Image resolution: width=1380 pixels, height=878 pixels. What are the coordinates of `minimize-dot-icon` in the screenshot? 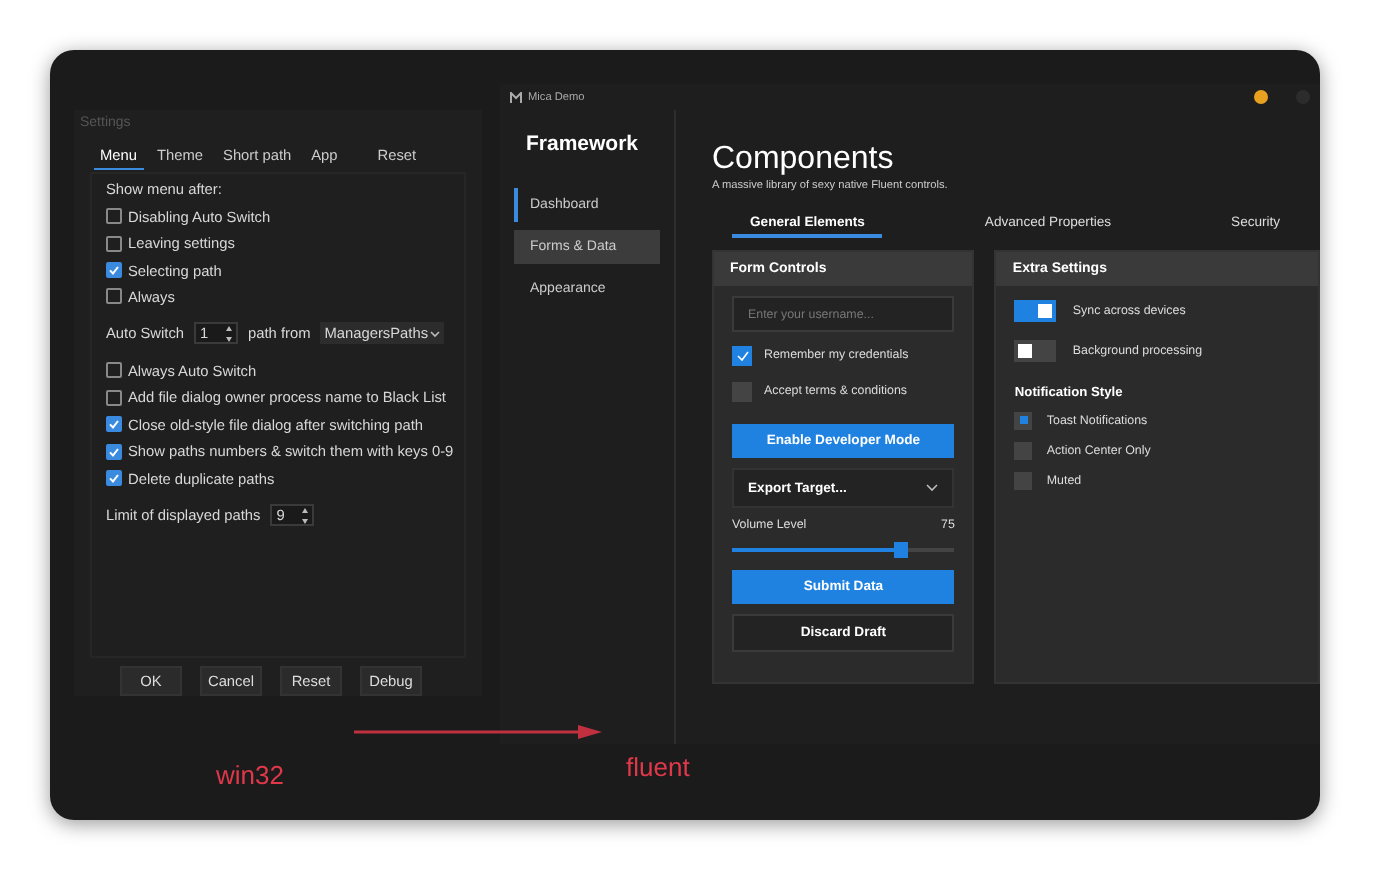 It's located at (1261, 97).